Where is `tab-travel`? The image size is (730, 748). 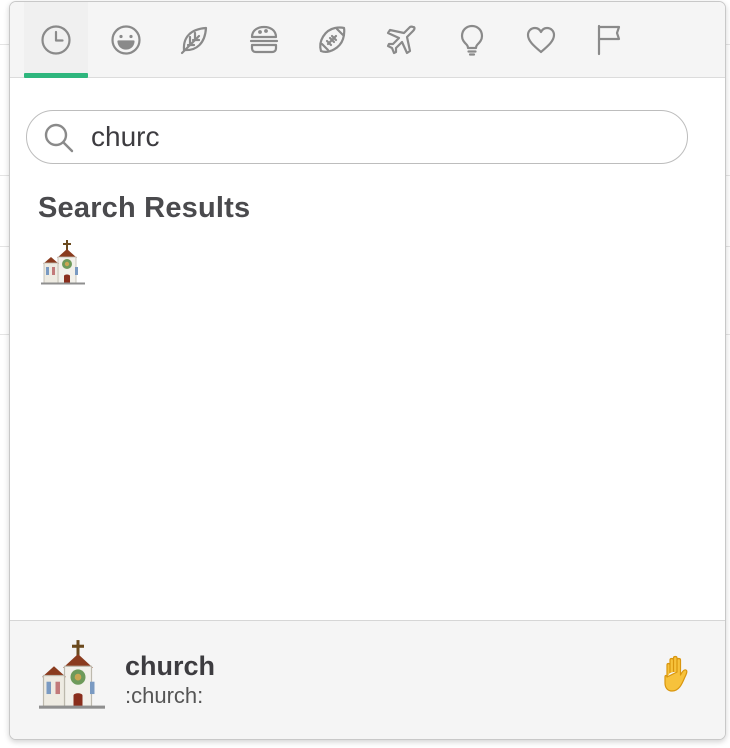 tab-travel is located at coordinates (402, 39).